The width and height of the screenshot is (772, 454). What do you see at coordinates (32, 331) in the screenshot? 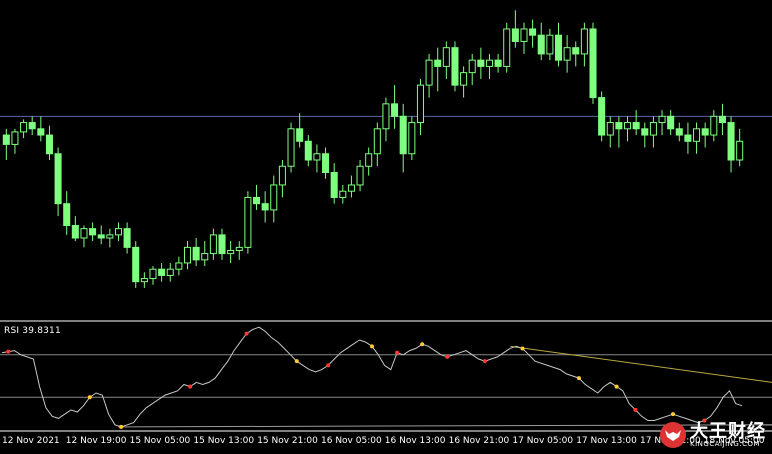
I see `rsi-value-label: RSI 39.8311` at bounding box center [32, 331].